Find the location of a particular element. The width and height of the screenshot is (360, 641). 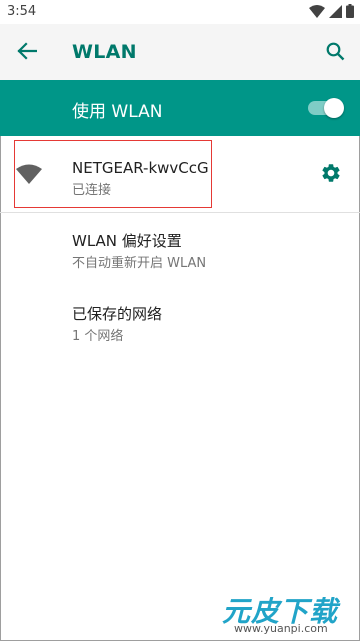

status-icons is located at coordinates (331, 12).